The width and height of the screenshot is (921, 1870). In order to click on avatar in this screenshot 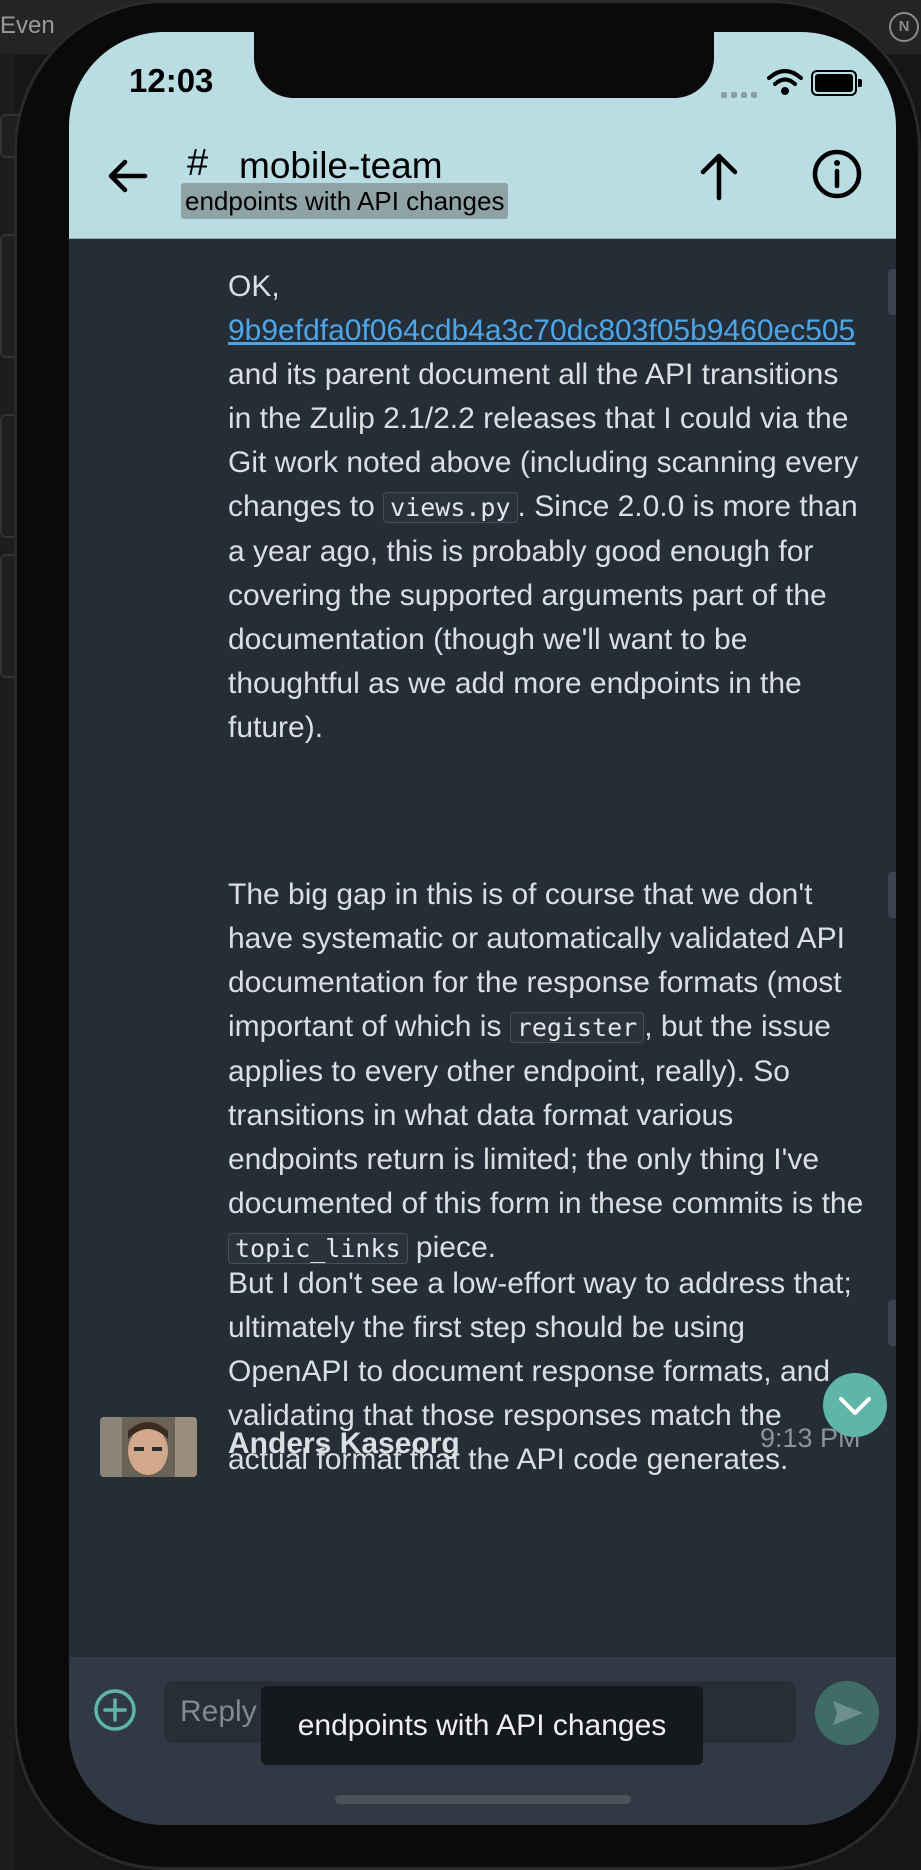, I will do `click(148, 1447)`.